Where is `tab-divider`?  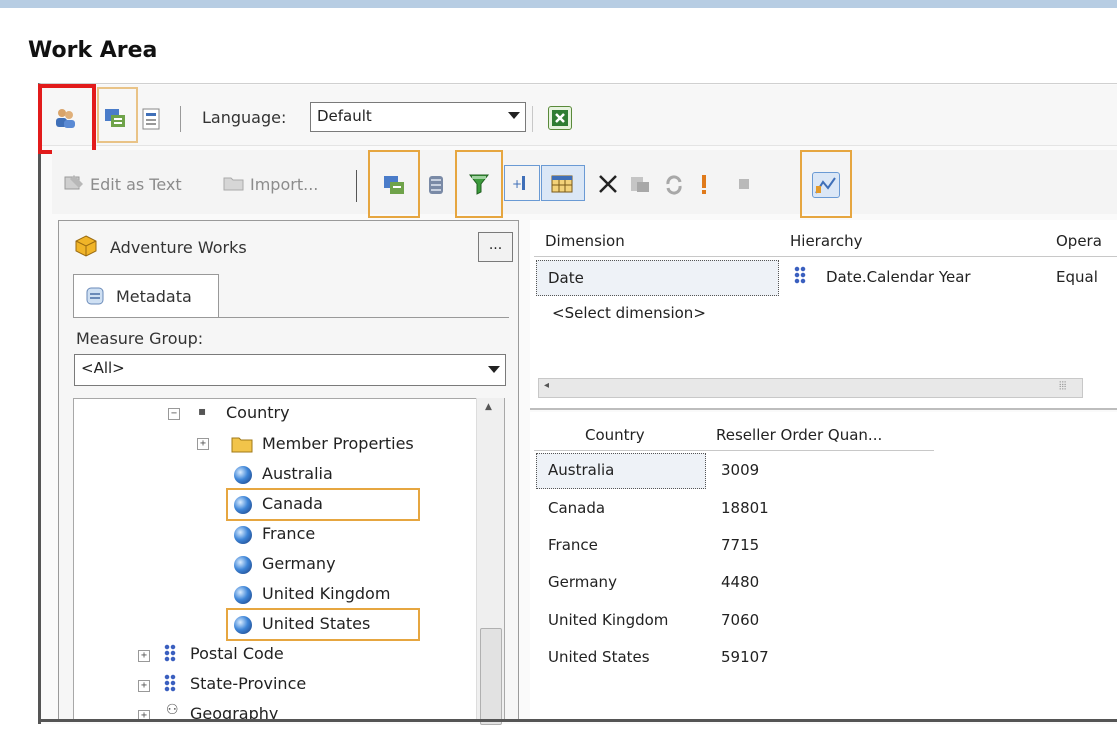
tab-divider is located at coordinates (291, 317).